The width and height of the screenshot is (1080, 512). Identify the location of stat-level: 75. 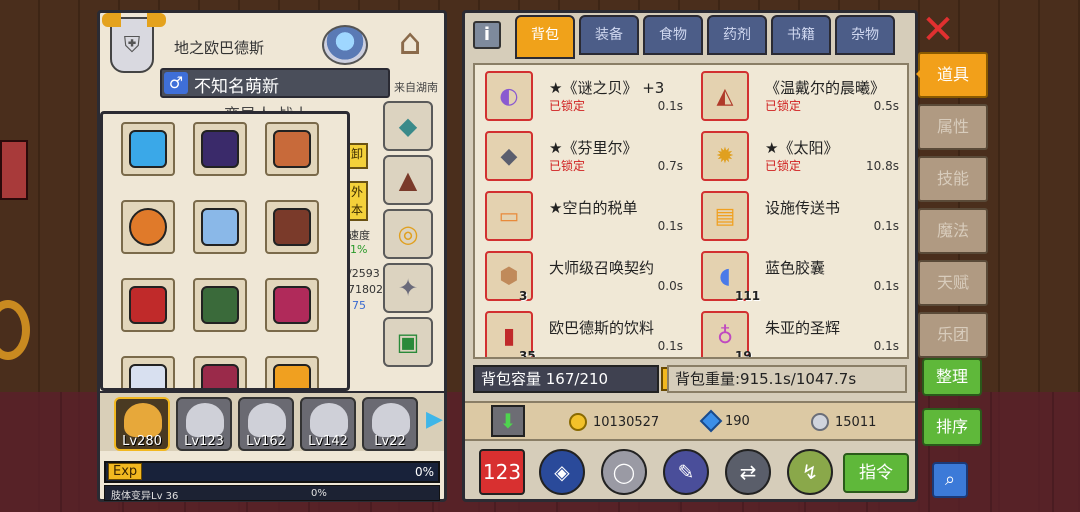
(359, 305).